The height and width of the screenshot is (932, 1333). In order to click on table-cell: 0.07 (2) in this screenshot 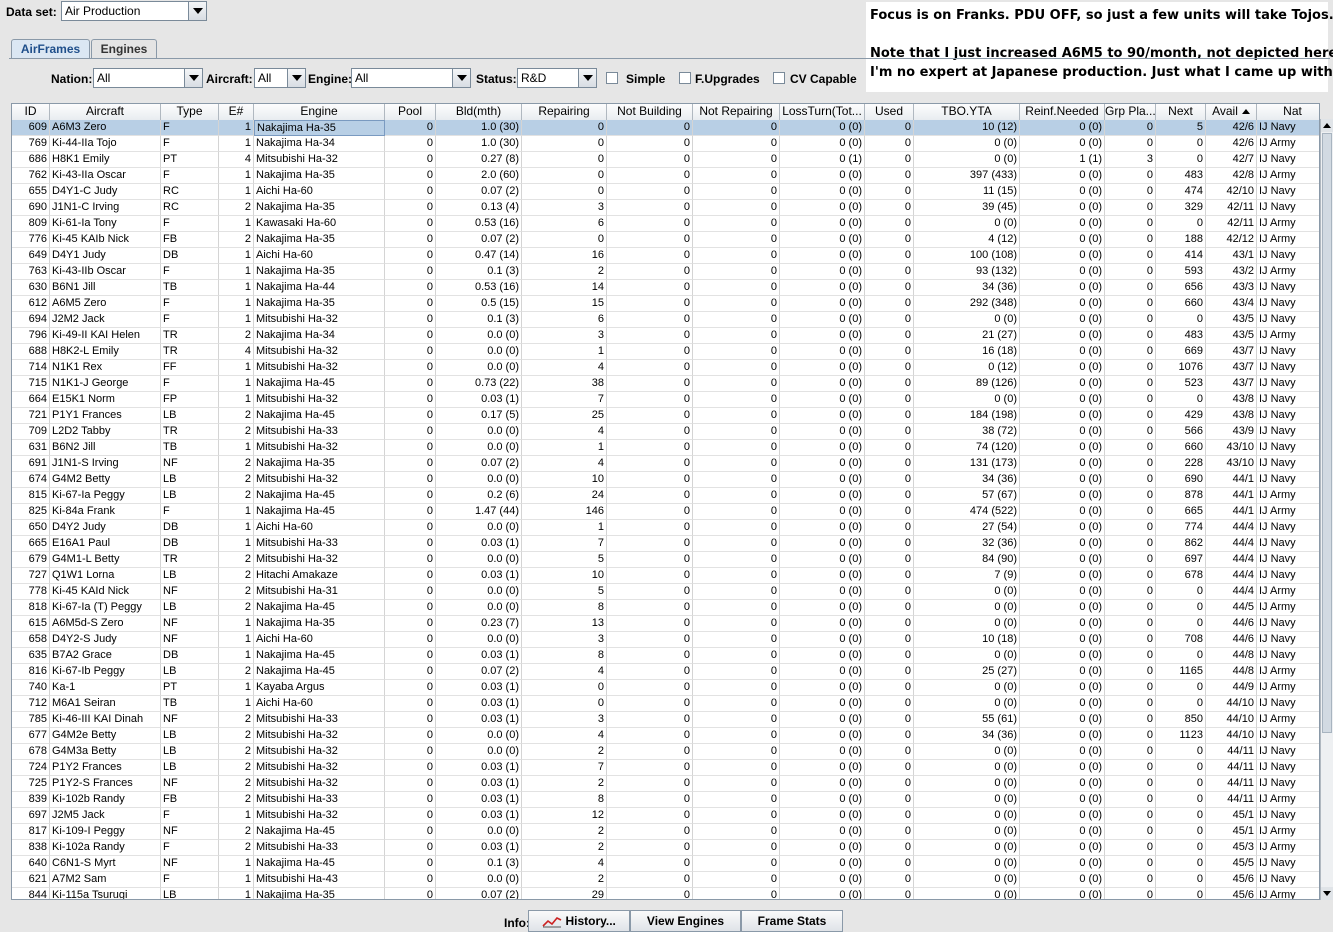, I will do `click(479, 464)`.